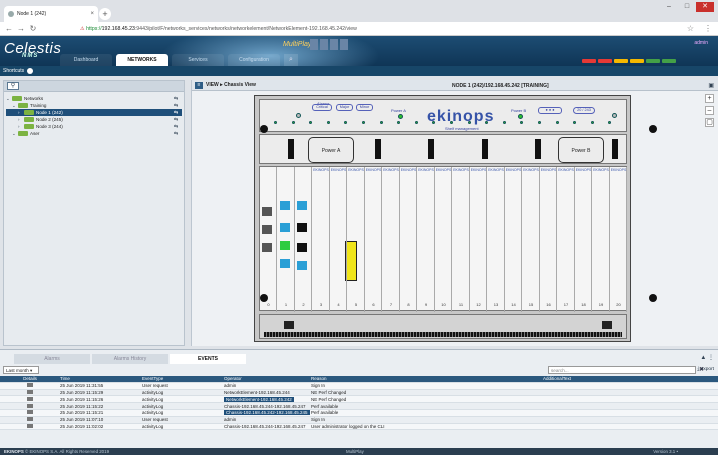  What do you see at coordinates (531, 239) in the screenshot?
I see `card-slot: EKINOPS 15` at bounding box center [531, 239].